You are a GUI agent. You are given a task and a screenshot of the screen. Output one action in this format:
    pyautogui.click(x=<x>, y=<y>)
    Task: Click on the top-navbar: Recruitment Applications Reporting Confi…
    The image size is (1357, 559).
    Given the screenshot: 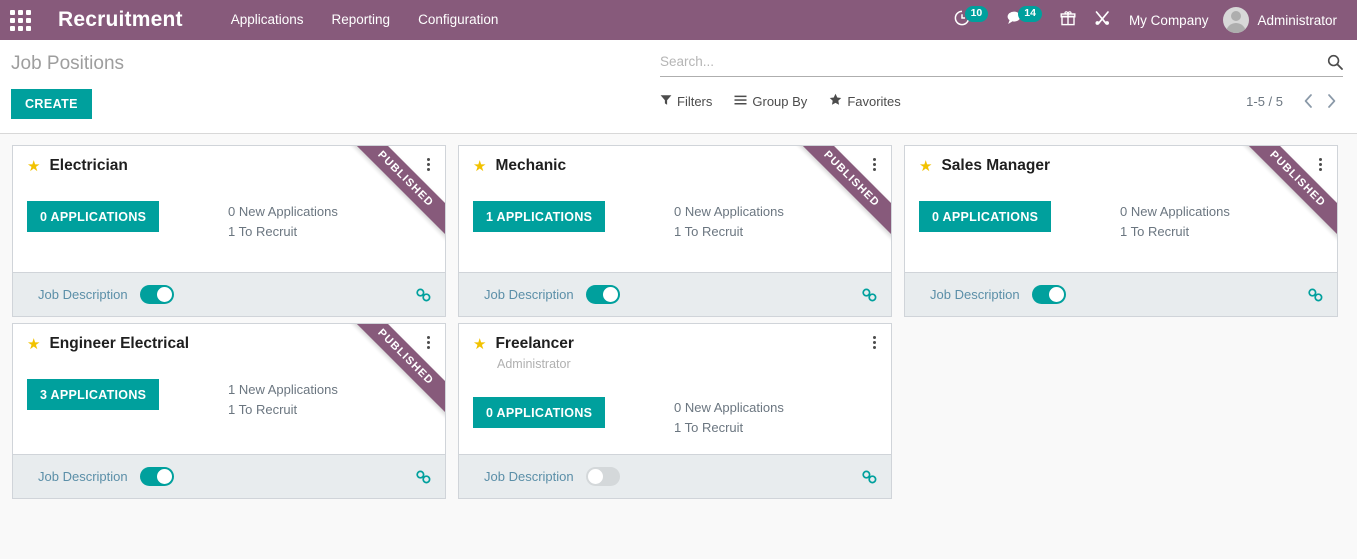 What is the action you would take?
    pyautogui.click(x=678, y=20)
    